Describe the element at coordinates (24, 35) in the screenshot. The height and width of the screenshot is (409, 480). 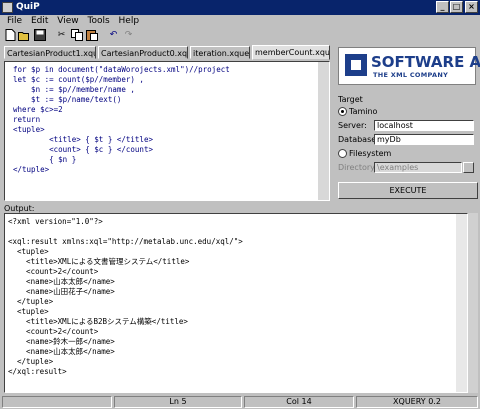
I see `open-file-icon` at that location.